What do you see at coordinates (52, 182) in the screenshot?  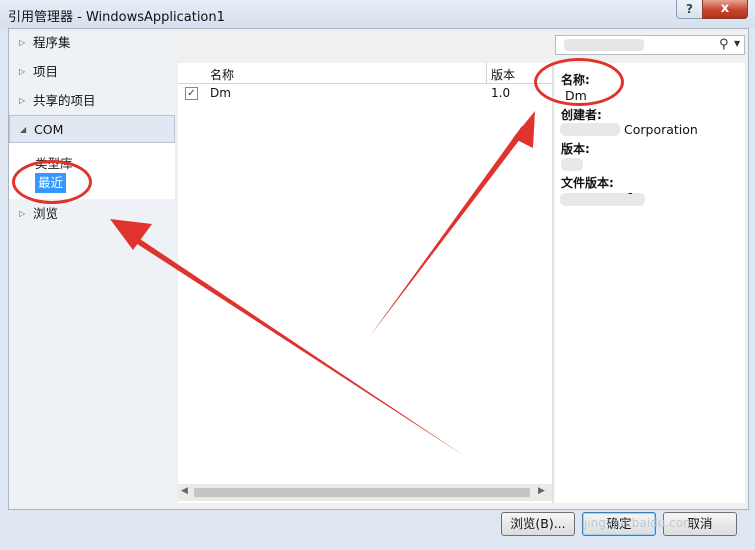 I see `annotation-circle-recent` at bounding box center [52, 182].